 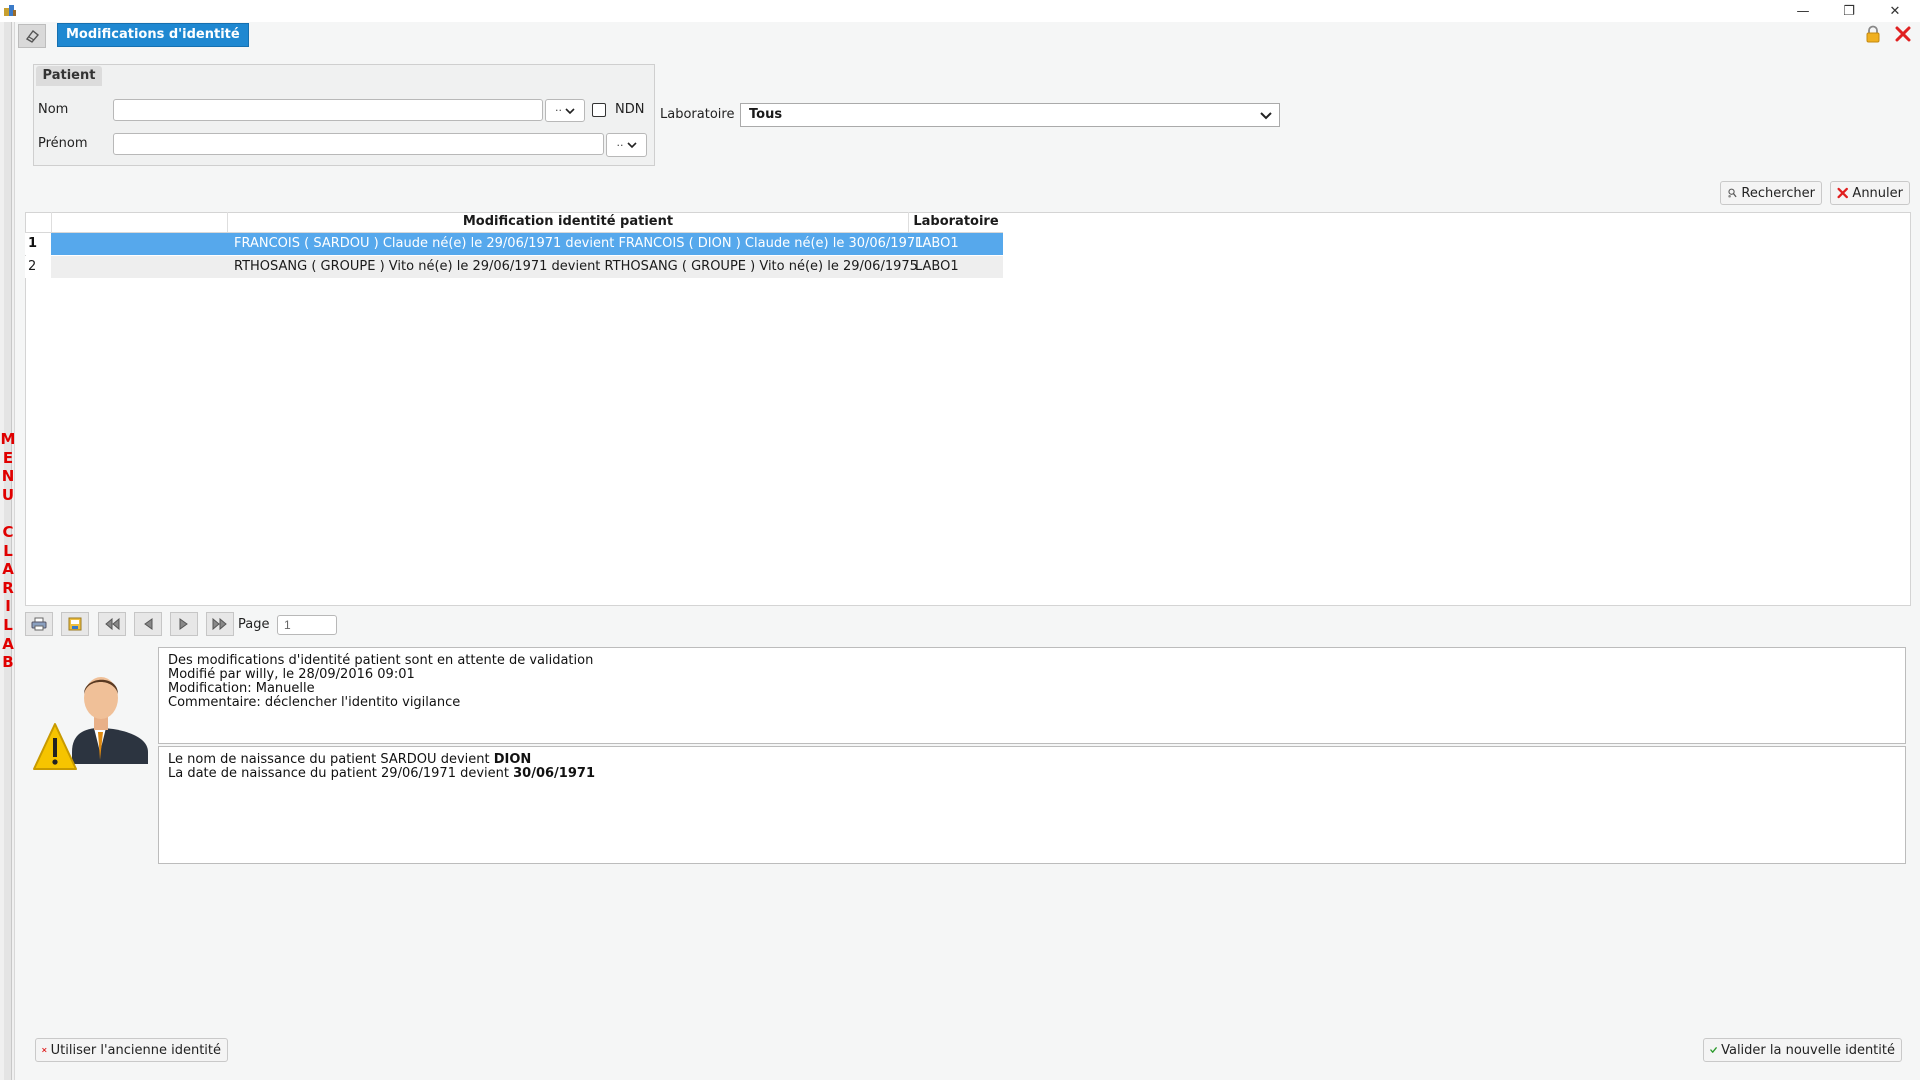 I want to click on menu-clarilab: MENU CLARILAB, so click(x=8, y=551).